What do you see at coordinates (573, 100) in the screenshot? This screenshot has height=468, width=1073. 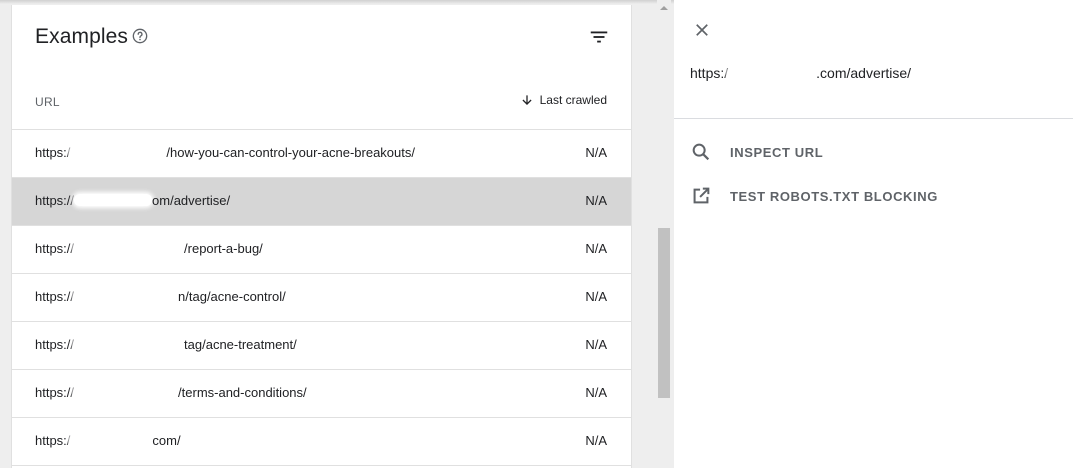 I see `last-crawled-label: Last crawled` at bounding box center [573, 100].